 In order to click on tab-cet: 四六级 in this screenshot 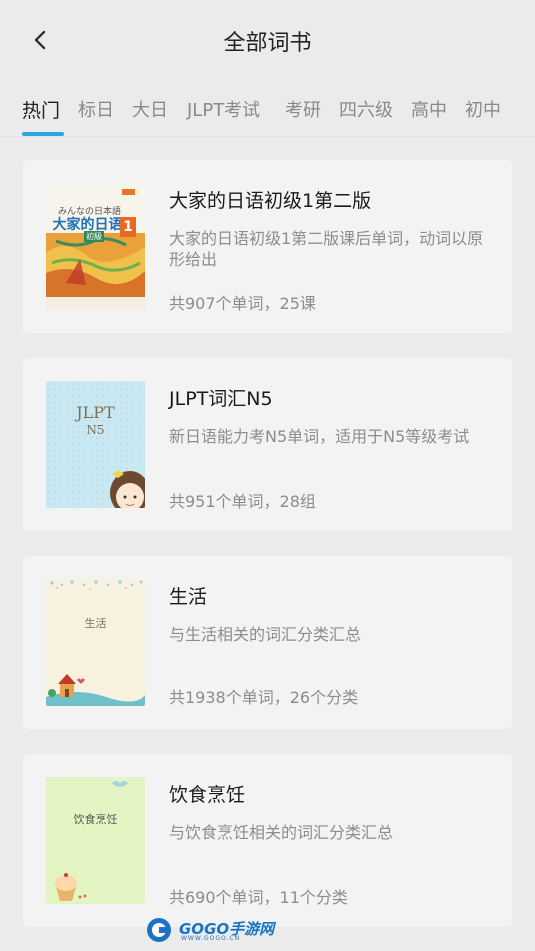, I will do `click(366, 109)`.